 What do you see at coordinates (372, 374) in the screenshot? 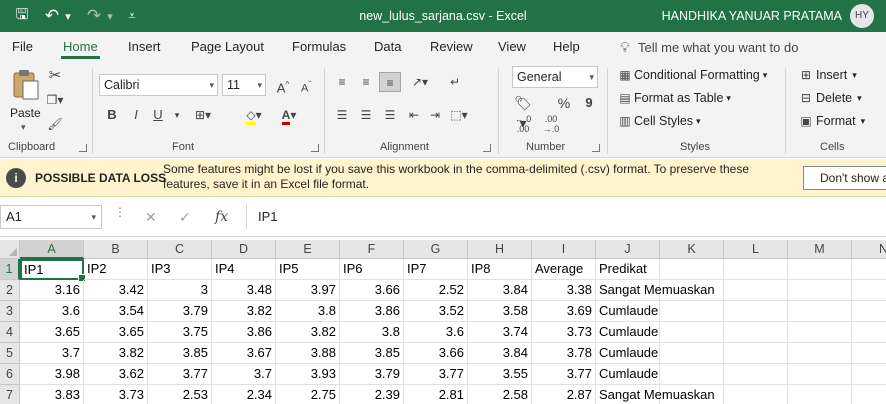
I see `grid-cell: 3.79` at bounding box center [372, 374].